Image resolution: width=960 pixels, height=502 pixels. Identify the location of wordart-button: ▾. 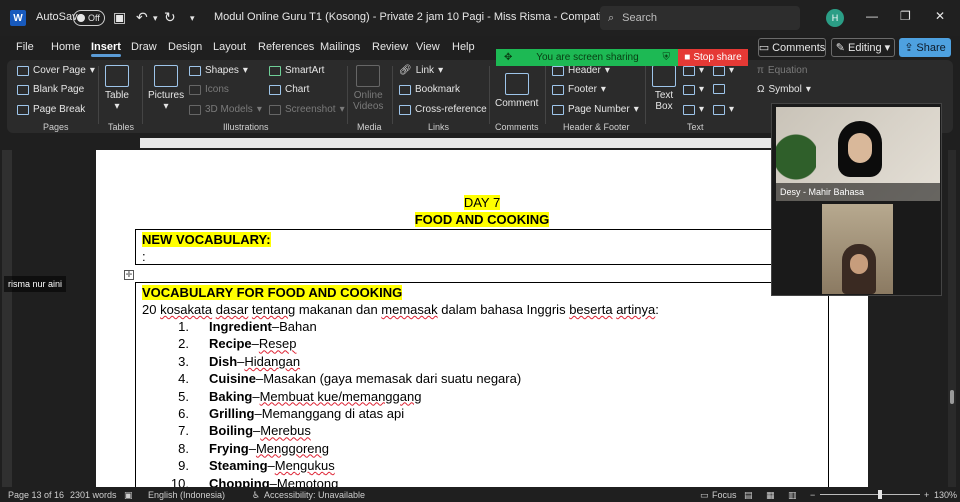
(693, 89).